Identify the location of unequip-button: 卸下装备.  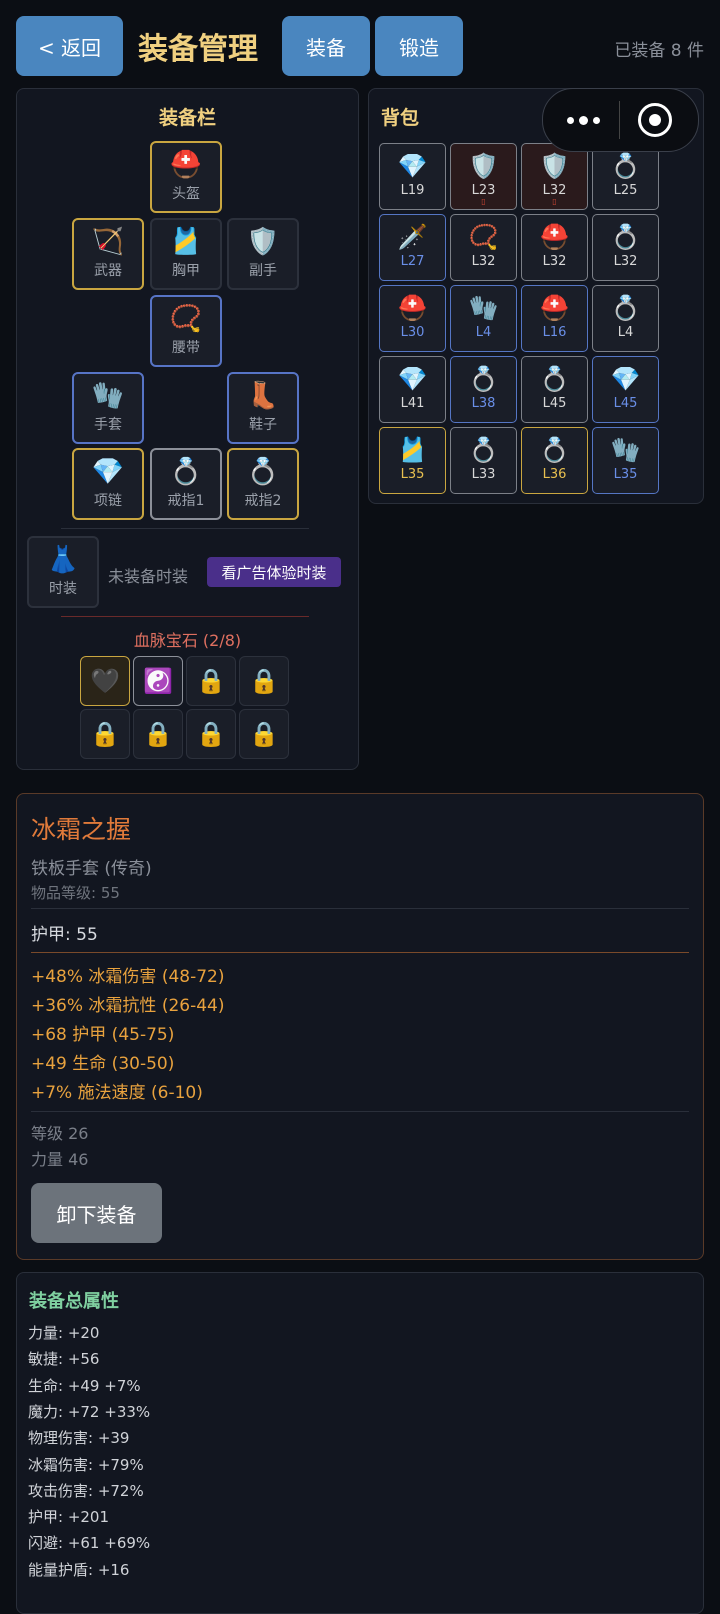
(96, 1213).